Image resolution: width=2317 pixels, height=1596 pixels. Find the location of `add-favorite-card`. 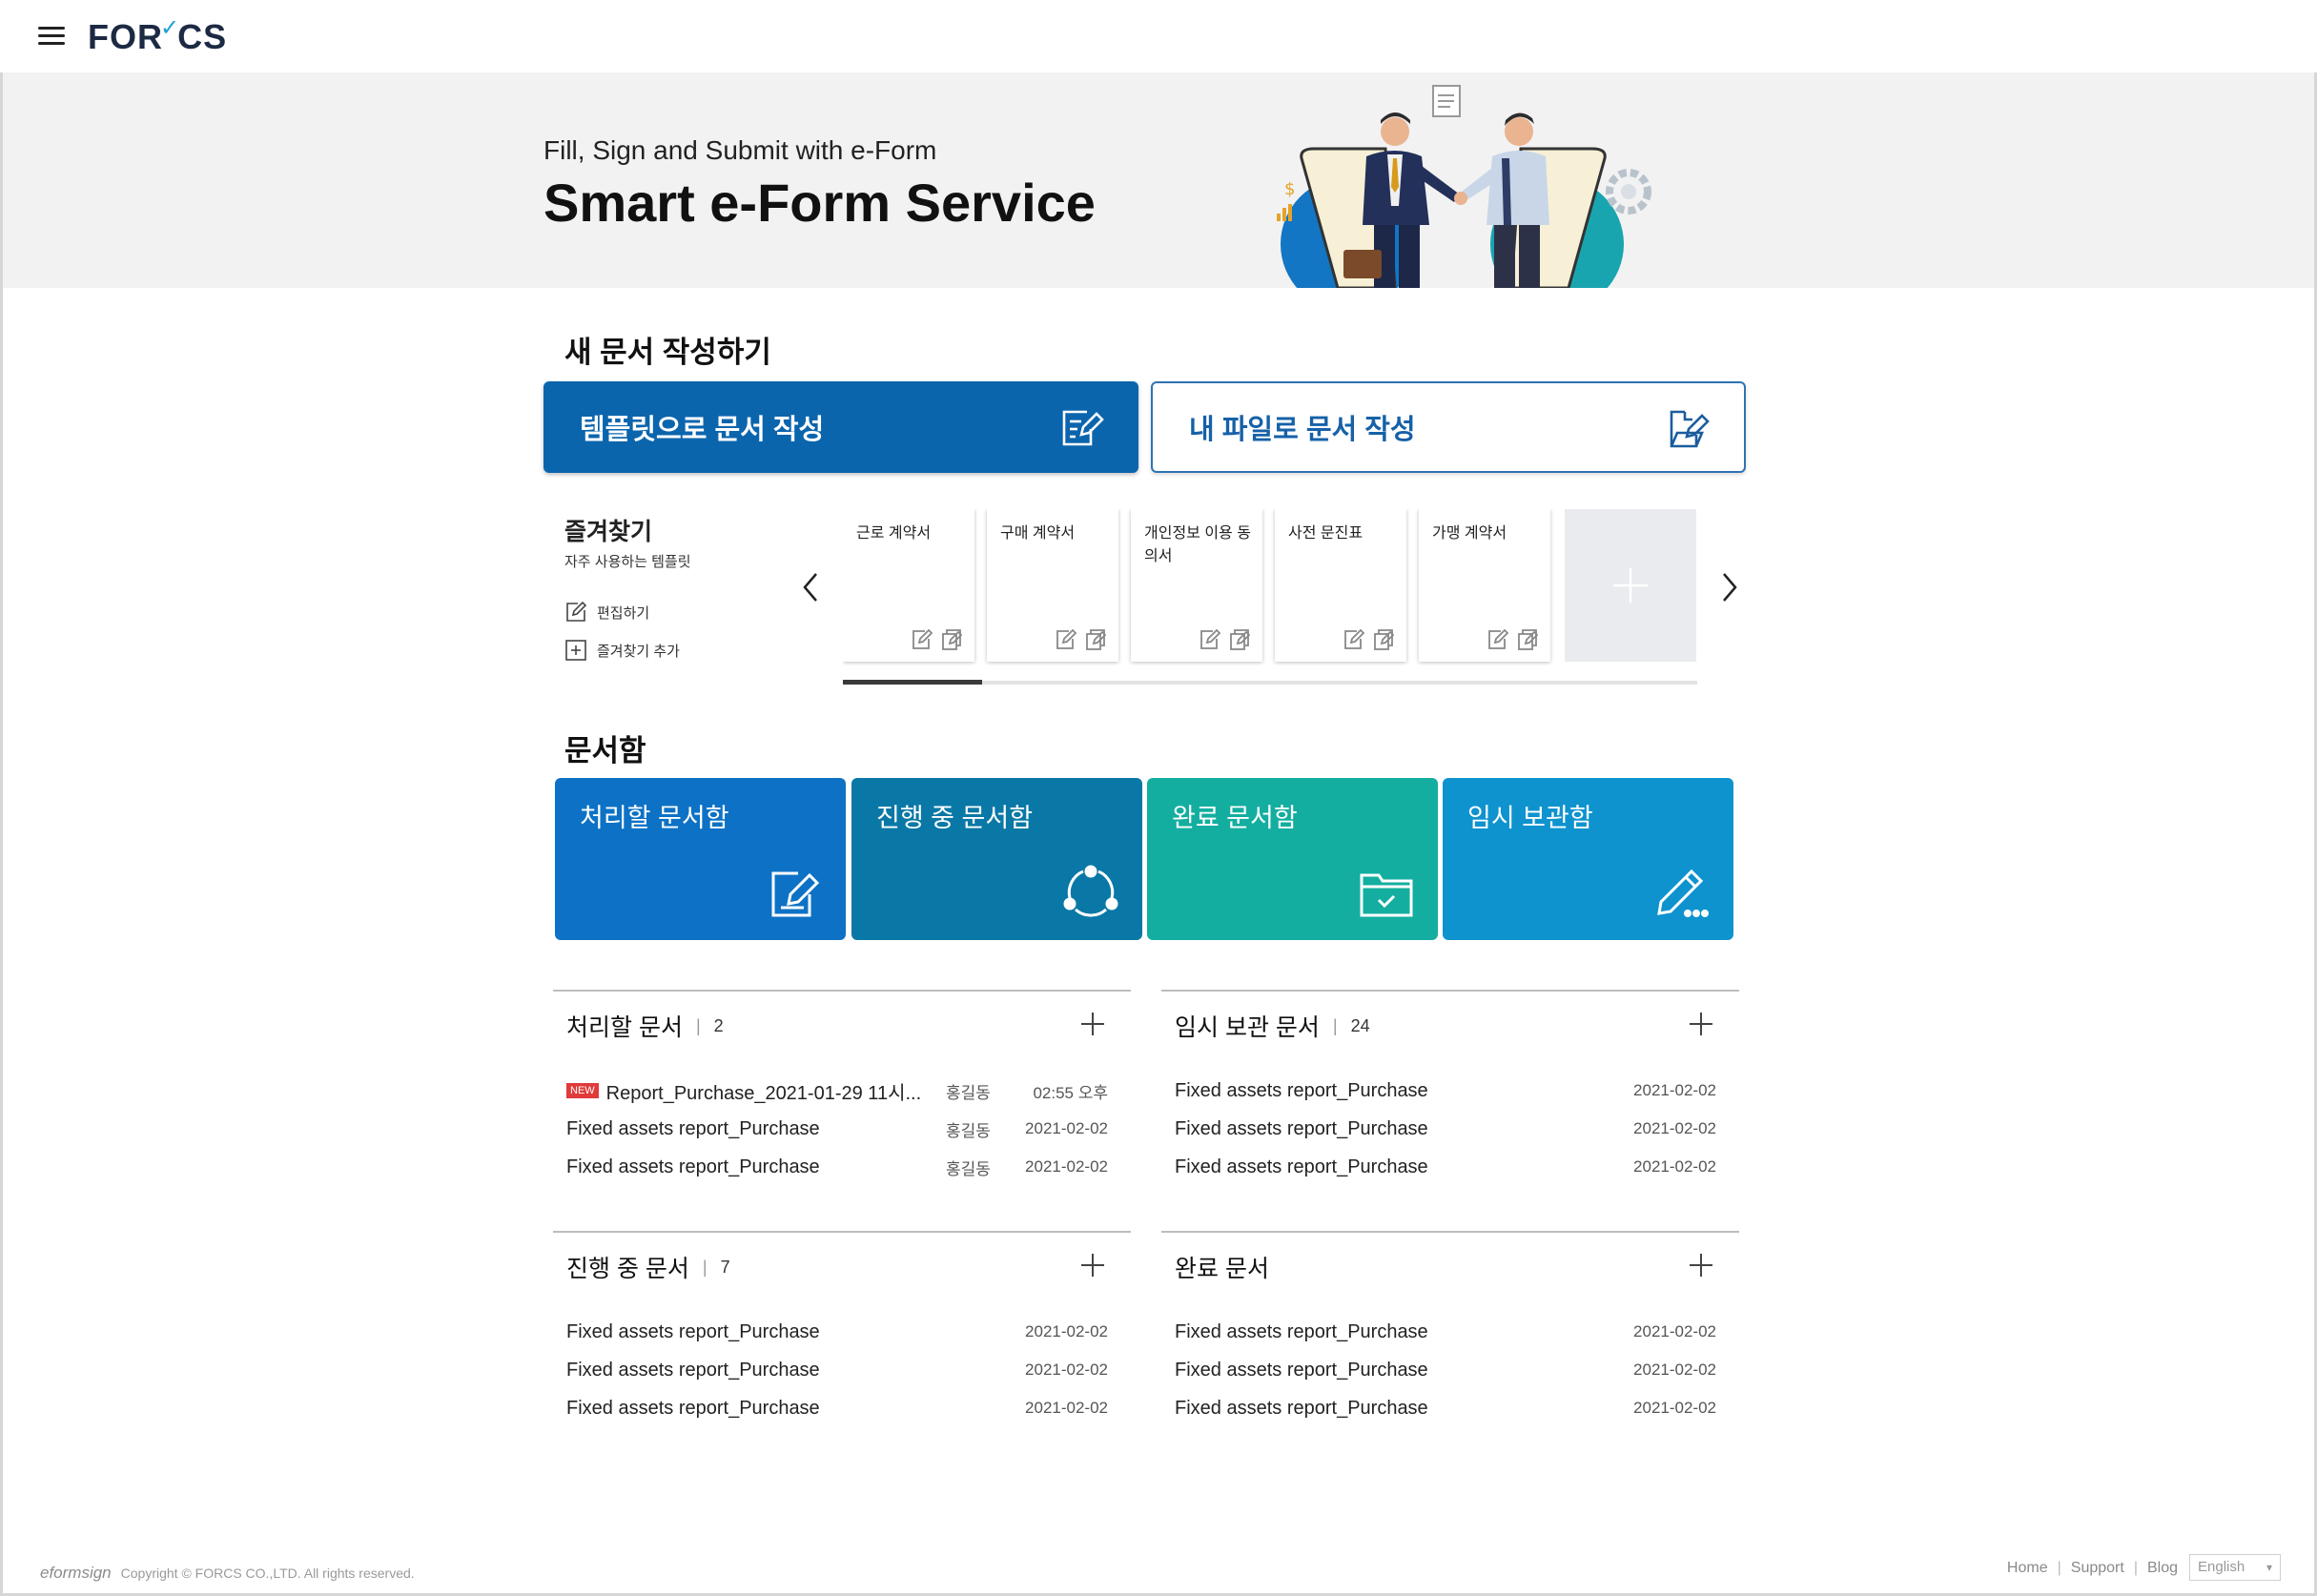

add-favorite-card is located at coordinates (1630, 585).